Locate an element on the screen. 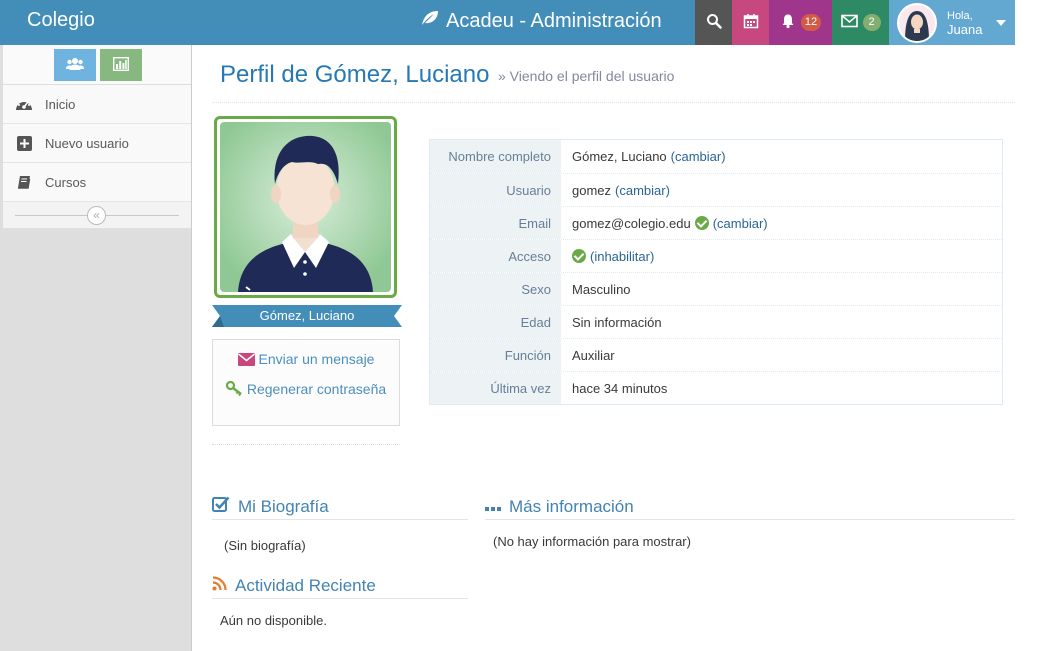  rss-icon is located at coordinates (219, 585).